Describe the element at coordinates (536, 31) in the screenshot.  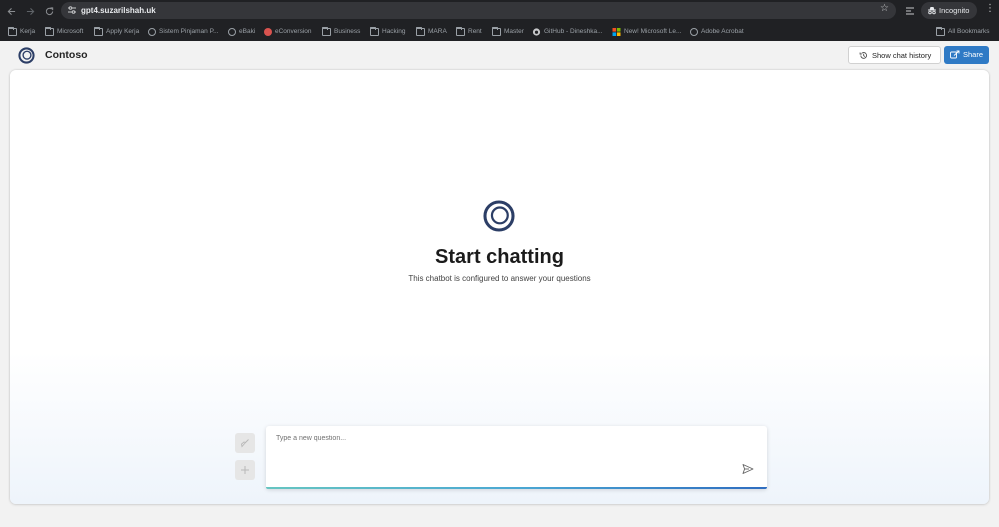
I see `github-icon` at that location.